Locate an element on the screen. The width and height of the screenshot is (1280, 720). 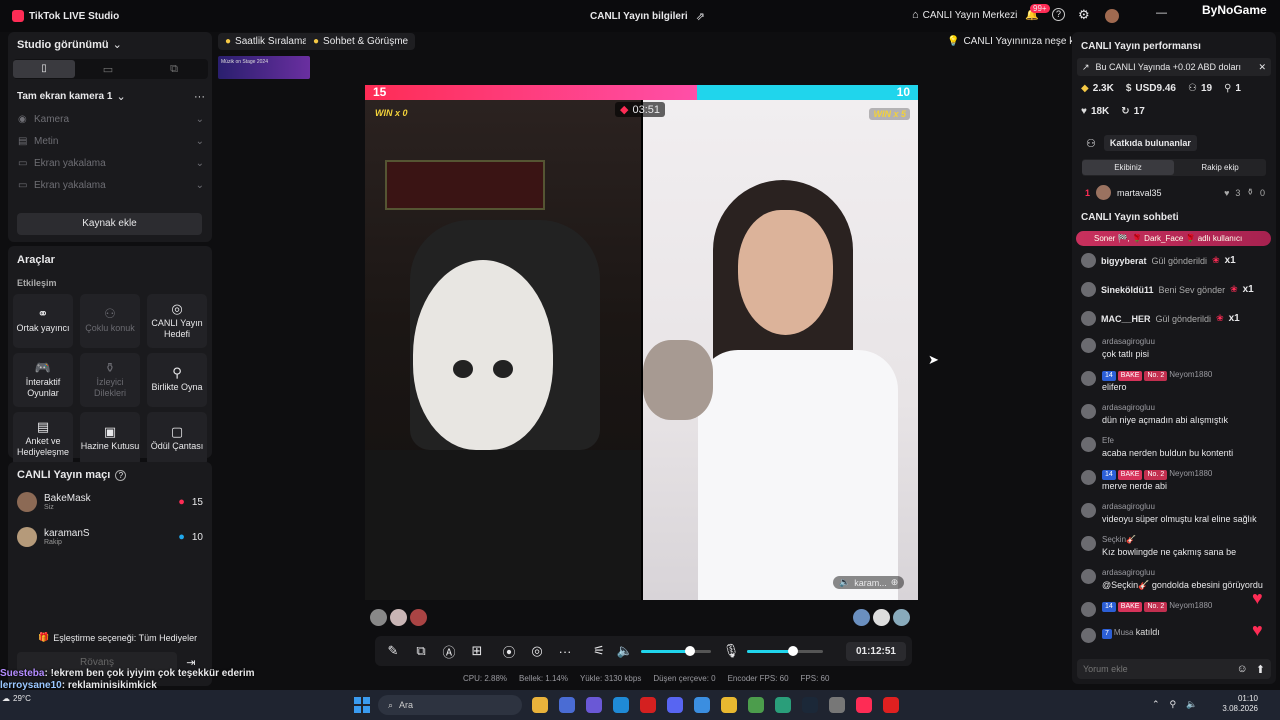
record-icon: ⦿ is located at coordinates (509, 651).